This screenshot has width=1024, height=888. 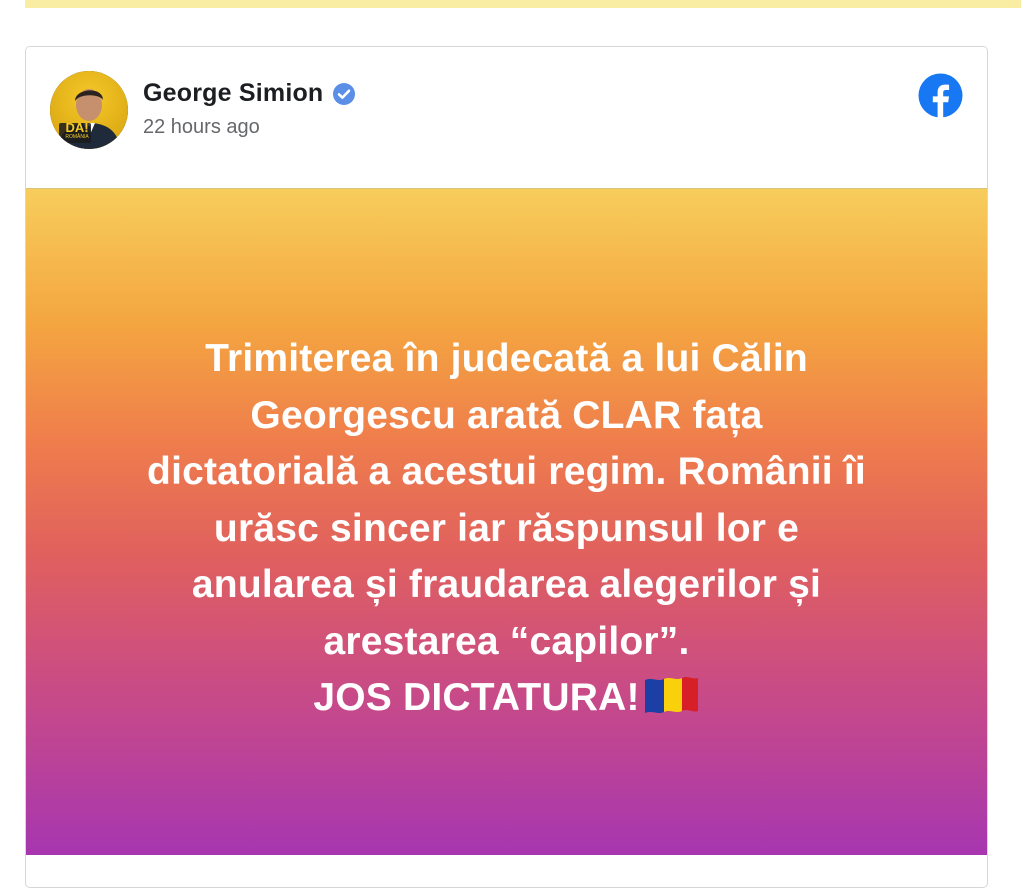 I want to click on post-text-line: dictatorială a acestui regim. Românii îi, so click(x=506, y=472).